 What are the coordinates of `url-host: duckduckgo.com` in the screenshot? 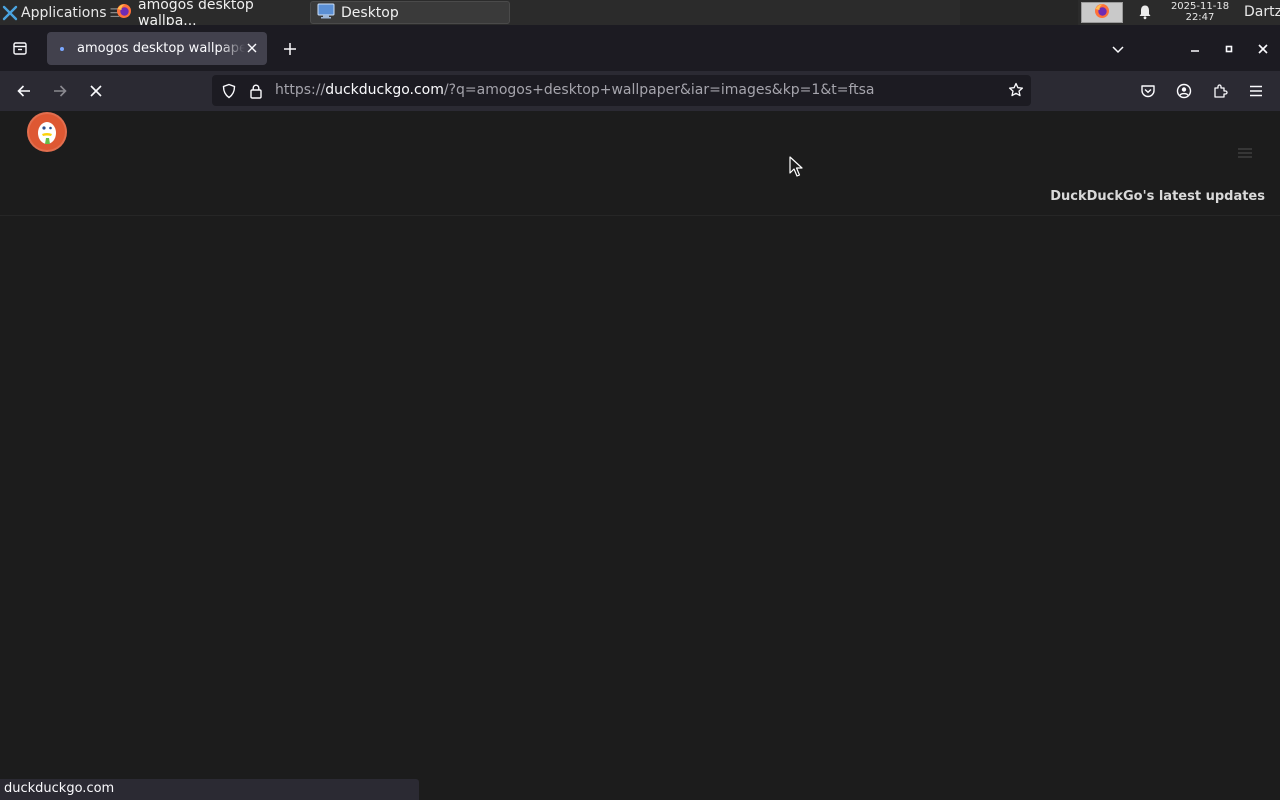 It's located at (384, 90).